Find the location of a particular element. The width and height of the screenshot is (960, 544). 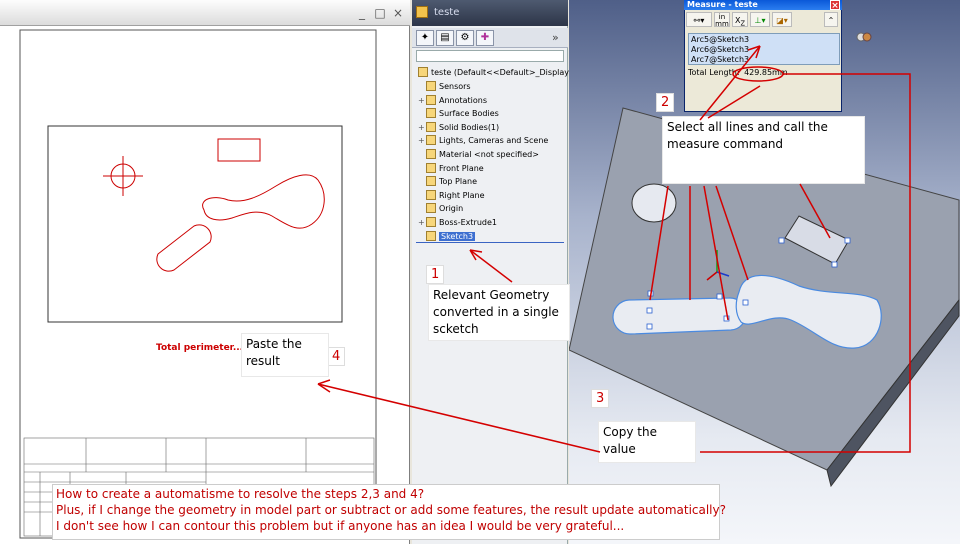

tree-root: teste (Default<<Default>_Display S is located at coordinates (497, 72).